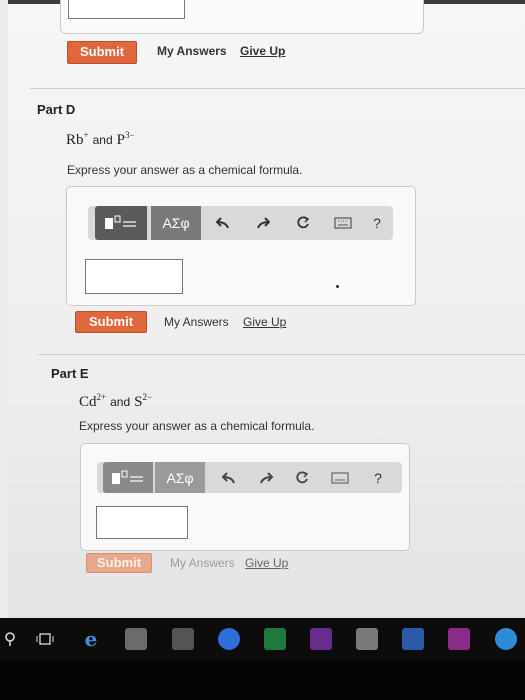 This screenshot has width=525, height=700. Describe the element at coordinates (70, 373) in the screenshot. I see `part-e-title: Part E` at that location.